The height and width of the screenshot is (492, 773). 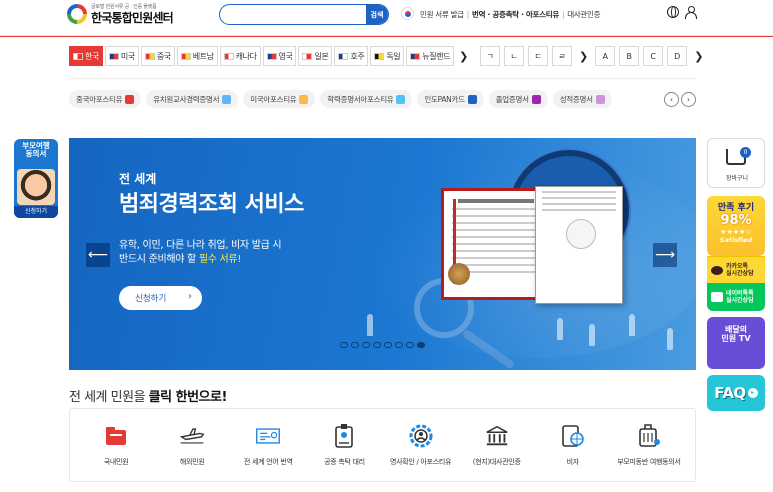 What do you see at coordinates (649, 436) in the screenshot?
I see `luggage-icon` at bounding box center [649, 436].